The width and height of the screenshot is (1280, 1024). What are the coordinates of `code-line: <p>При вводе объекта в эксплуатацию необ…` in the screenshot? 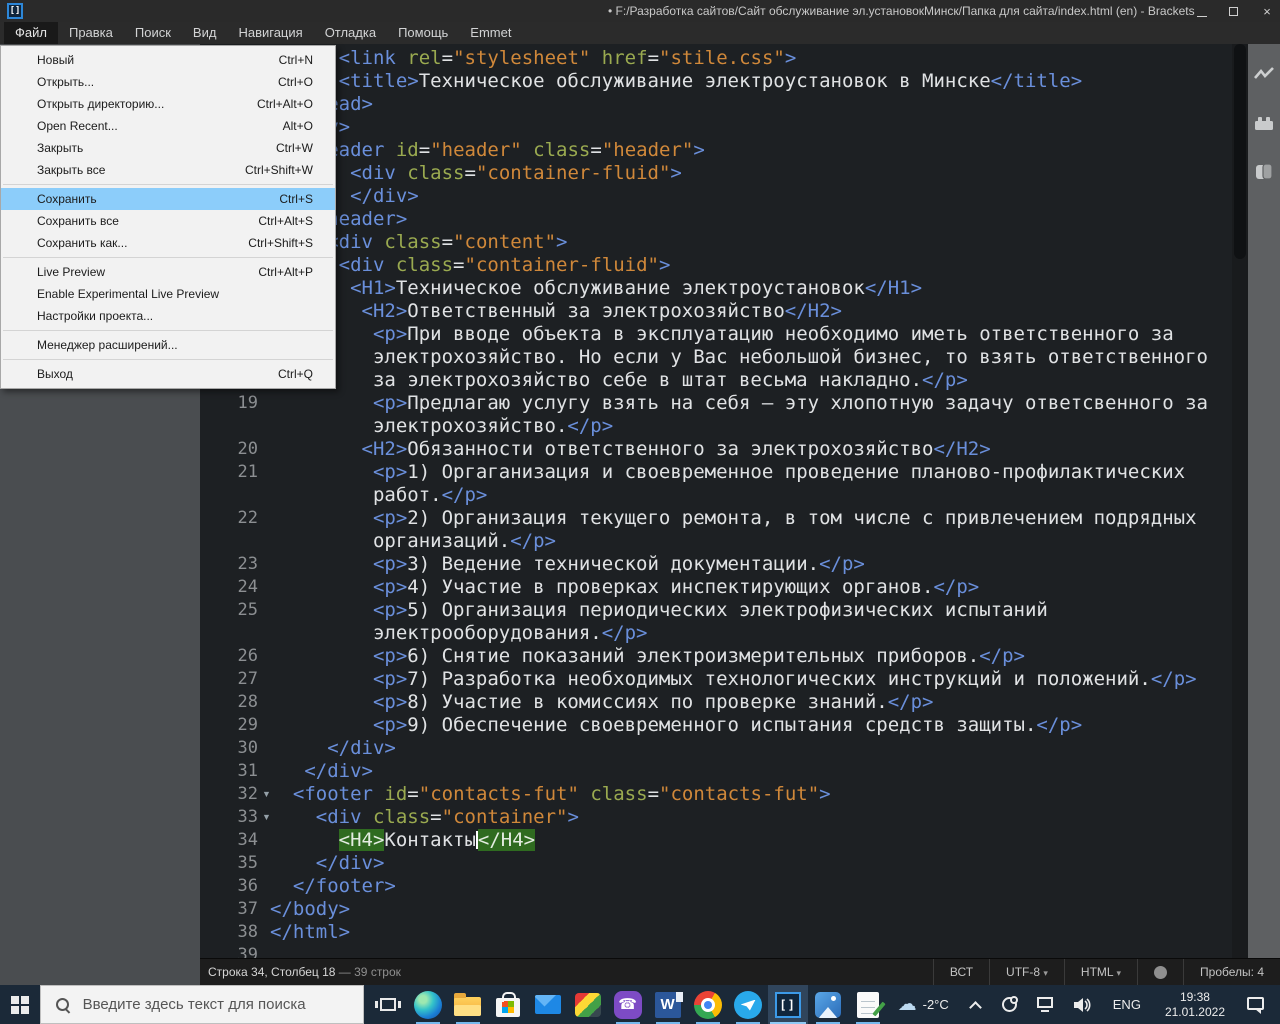 It's located at (724, 334).